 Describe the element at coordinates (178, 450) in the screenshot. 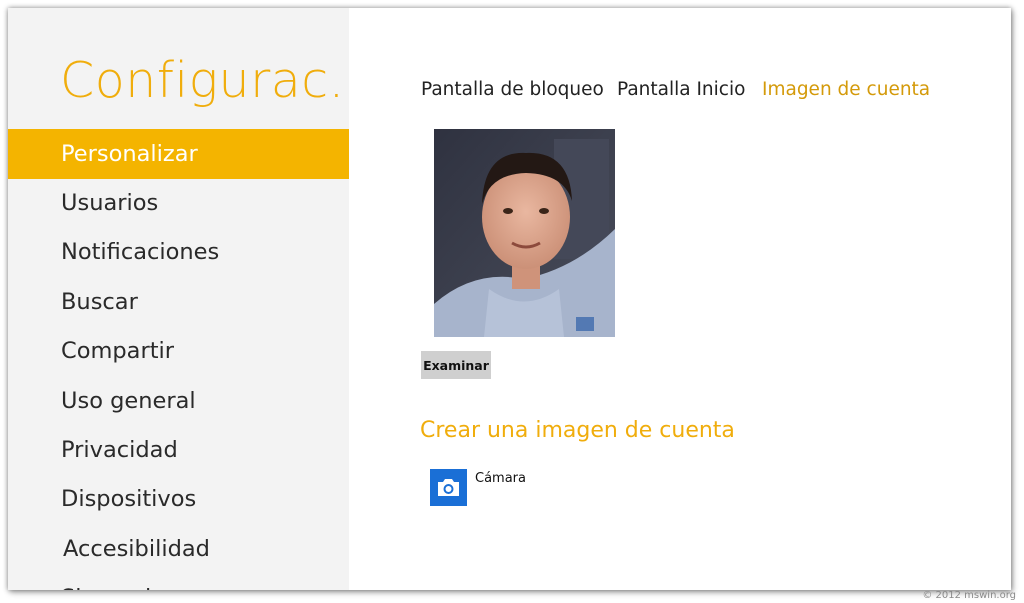

I see `nav-item-privacidad: Privacidad` at that location.